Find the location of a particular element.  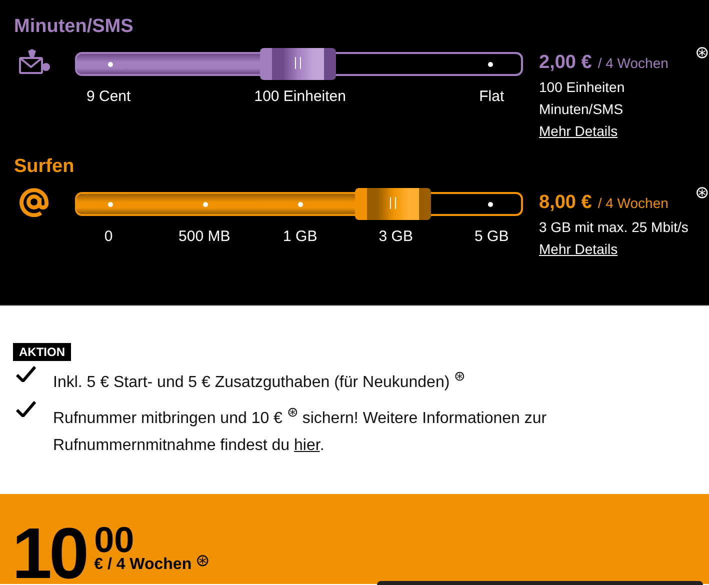

section-title: Minuten/SMS is located at coordinates (74, 27).